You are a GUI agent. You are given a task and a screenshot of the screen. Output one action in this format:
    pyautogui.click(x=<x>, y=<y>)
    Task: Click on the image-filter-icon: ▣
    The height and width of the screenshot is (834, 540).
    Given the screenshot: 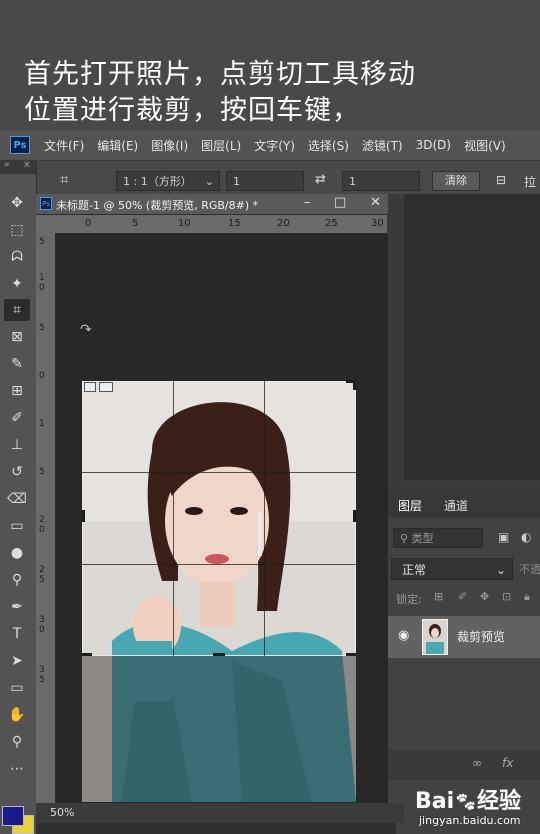 What is the action you would take?
    pyautogui.click(x=503, y=537)
    